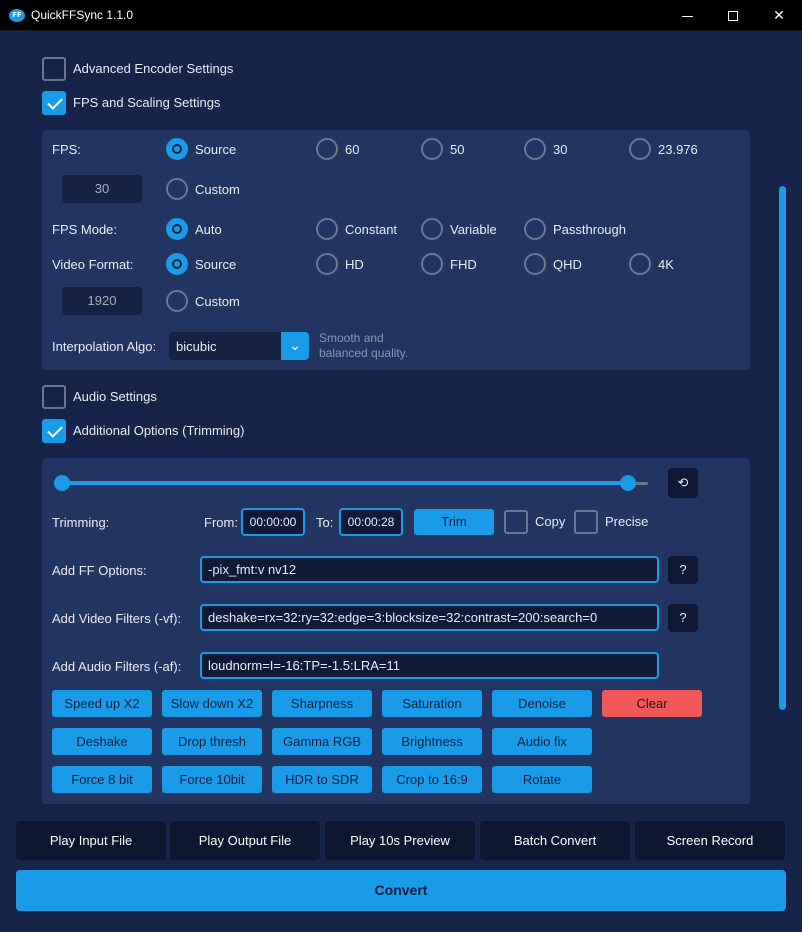 The height and width of the screenshot is (932, 802). What do you see at coordinates (102, 741) in the screenshot?
I see `deshake-button: Deshake` at bounding box center [102, 741].